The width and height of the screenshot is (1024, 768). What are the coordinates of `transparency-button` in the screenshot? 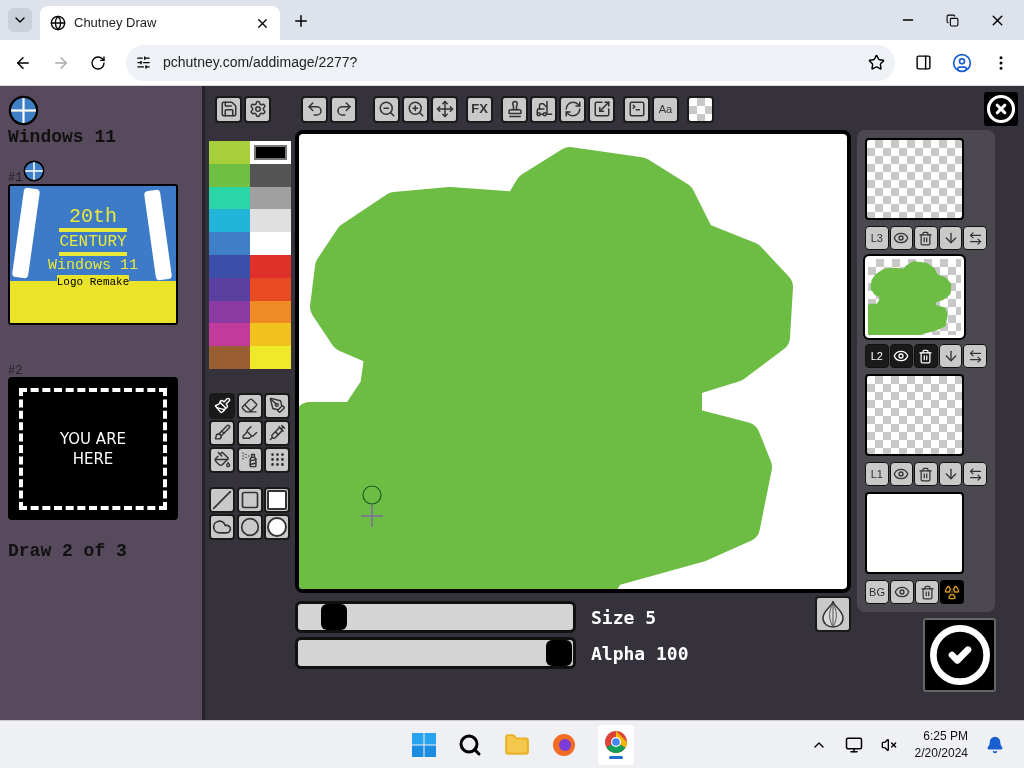 It's located at (700, 109).